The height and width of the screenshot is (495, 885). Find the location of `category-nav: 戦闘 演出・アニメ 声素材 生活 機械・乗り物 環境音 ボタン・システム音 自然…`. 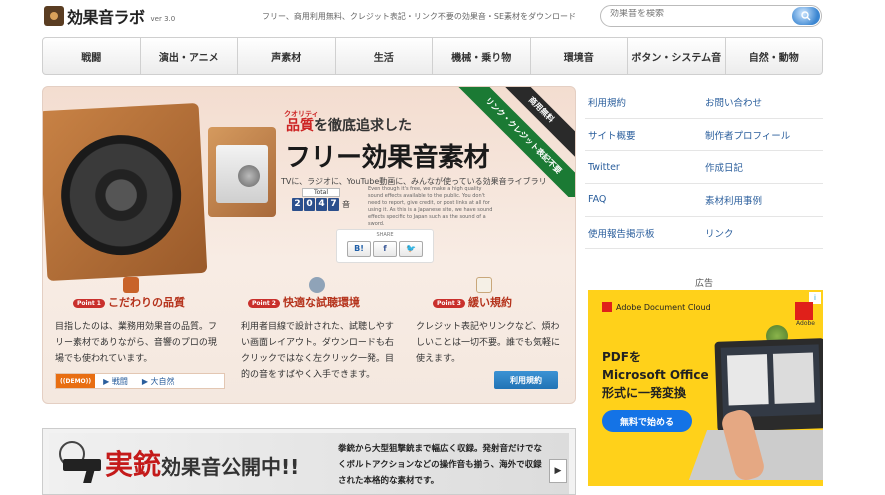

category-nav: 戦闘 演出・アニメ 声素材 生活 機械・乗り物 環境音 ボタン・システム音 自然… is located at coordinates (432, 56).